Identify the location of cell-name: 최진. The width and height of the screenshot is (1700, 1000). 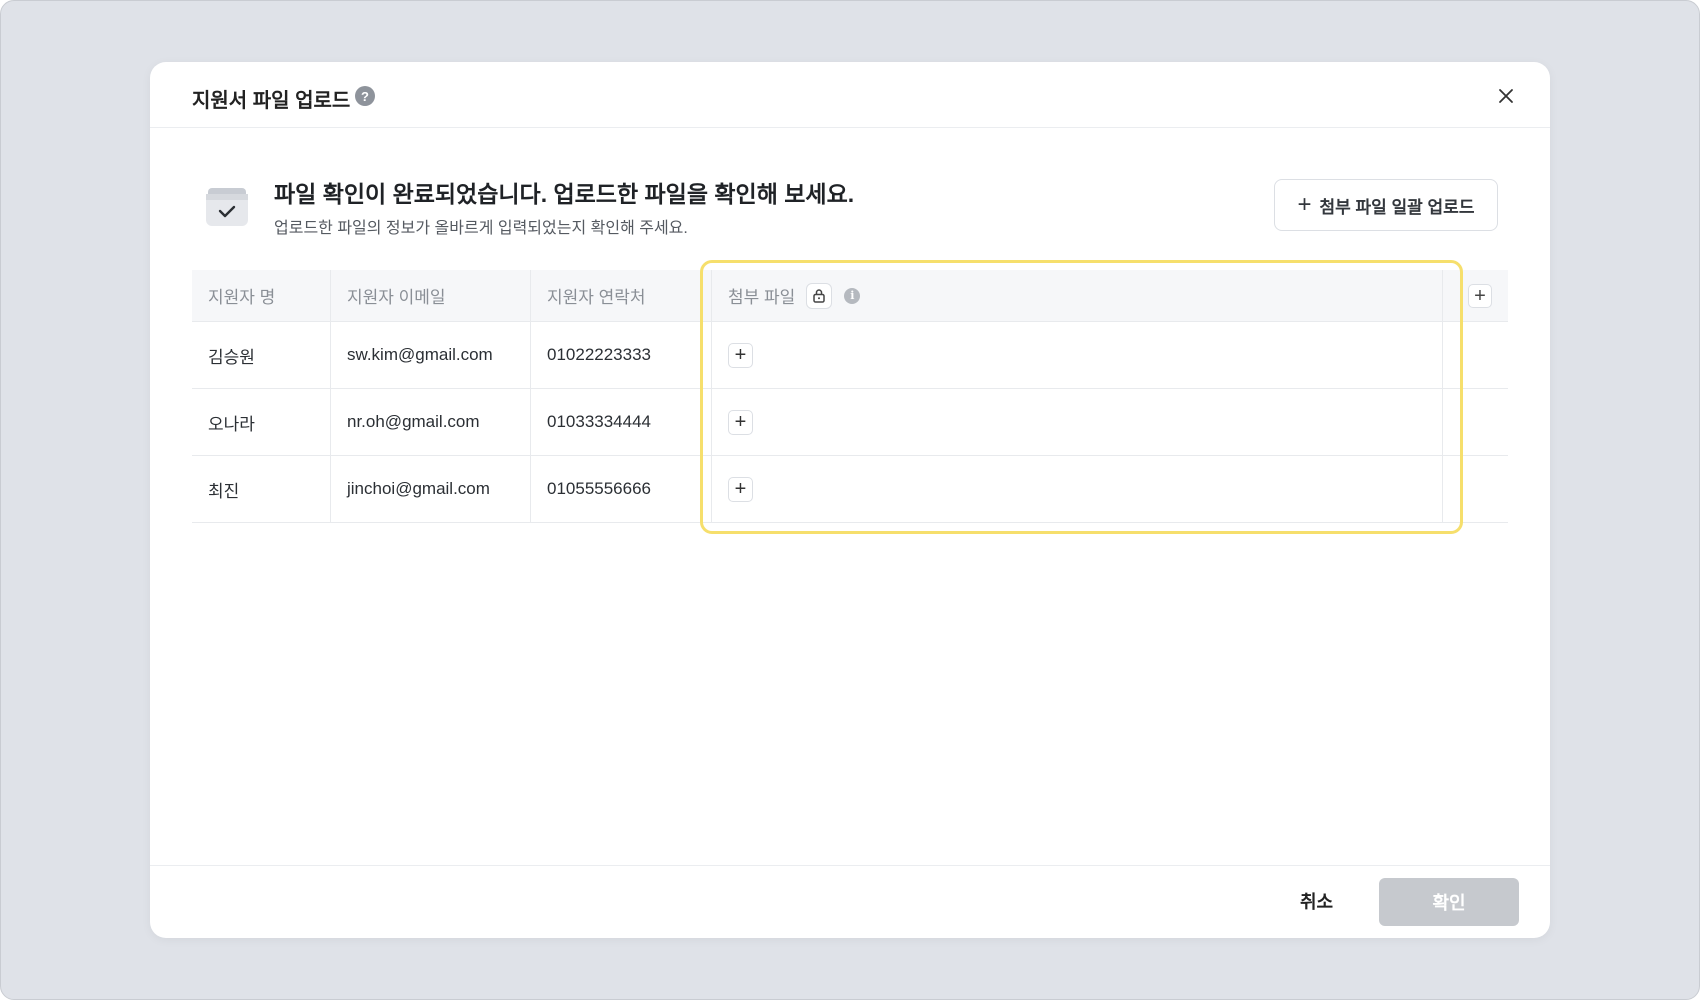
(261, 489).